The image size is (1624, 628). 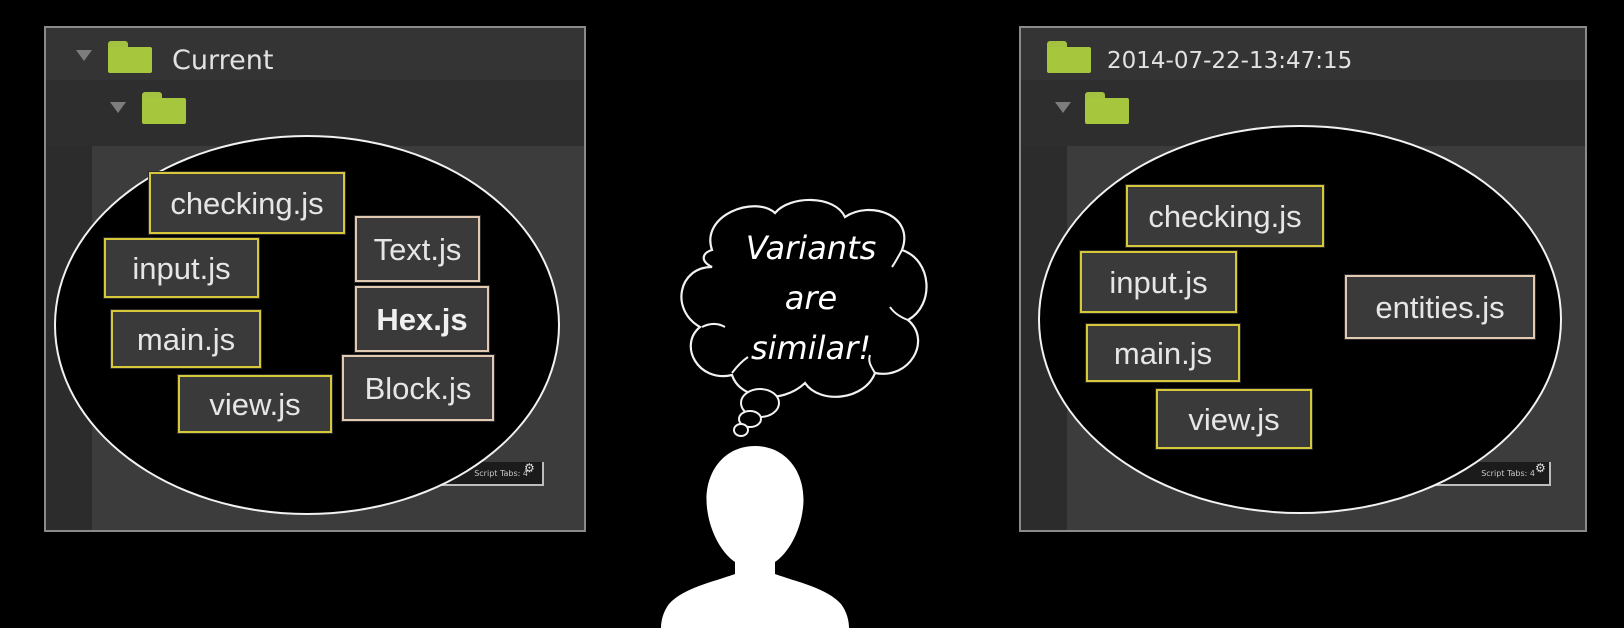 I want to click on file-box-hex: Hex.js, so click(x=422, y=319).